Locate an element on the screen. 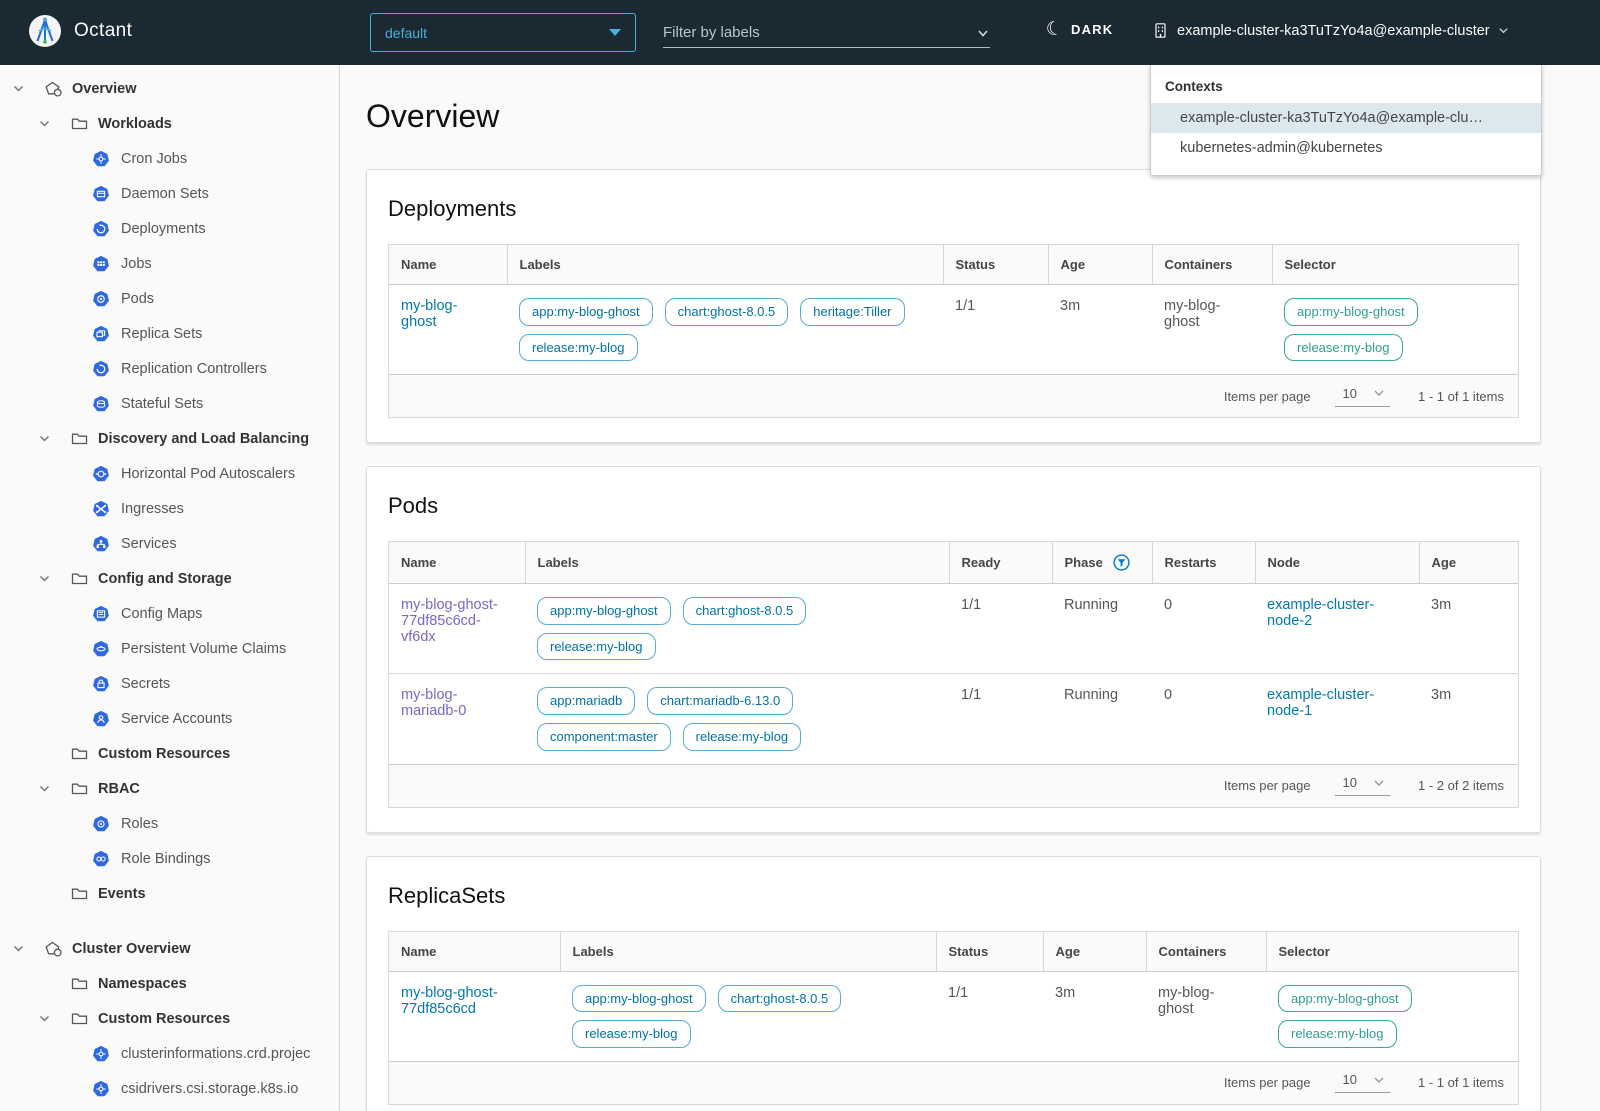 The image size is (1600, 1111). pagination-range: 1 - 1 of 1 items is located at coordinates (1461, 1083).